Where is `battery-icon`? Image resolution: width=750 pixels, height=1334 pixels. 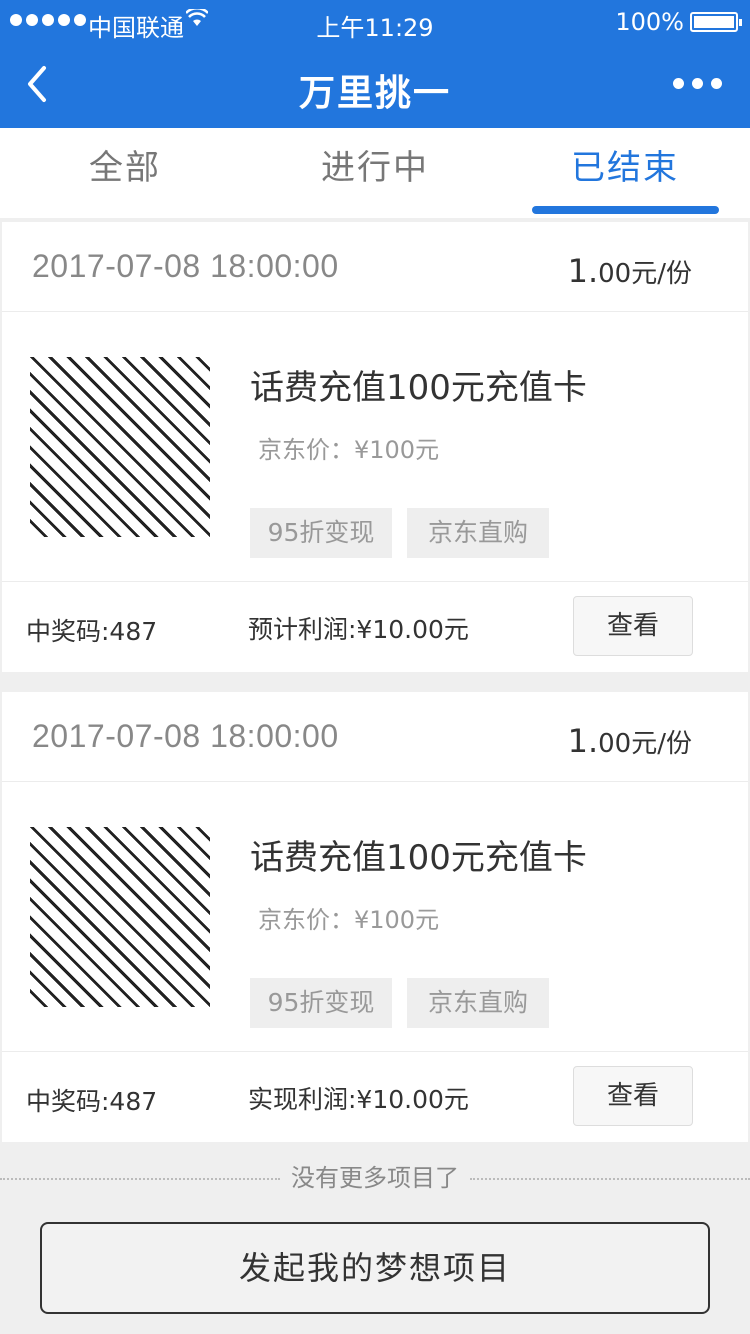 battery-icon is located at coordinates (716, 22).